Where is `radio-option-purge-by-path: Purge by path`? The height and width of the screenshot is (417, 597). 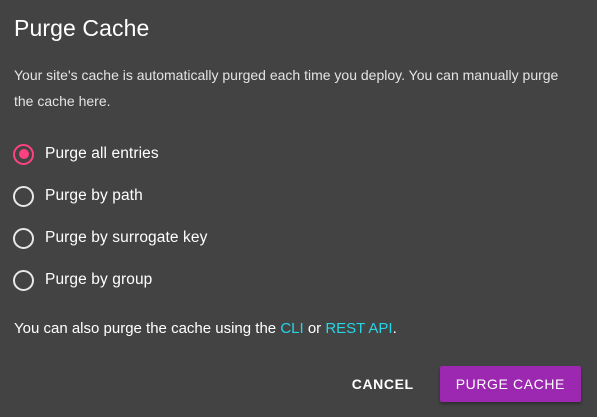 radio-option-purge-by-path: Purge by path is located at coordinates (110, 196).